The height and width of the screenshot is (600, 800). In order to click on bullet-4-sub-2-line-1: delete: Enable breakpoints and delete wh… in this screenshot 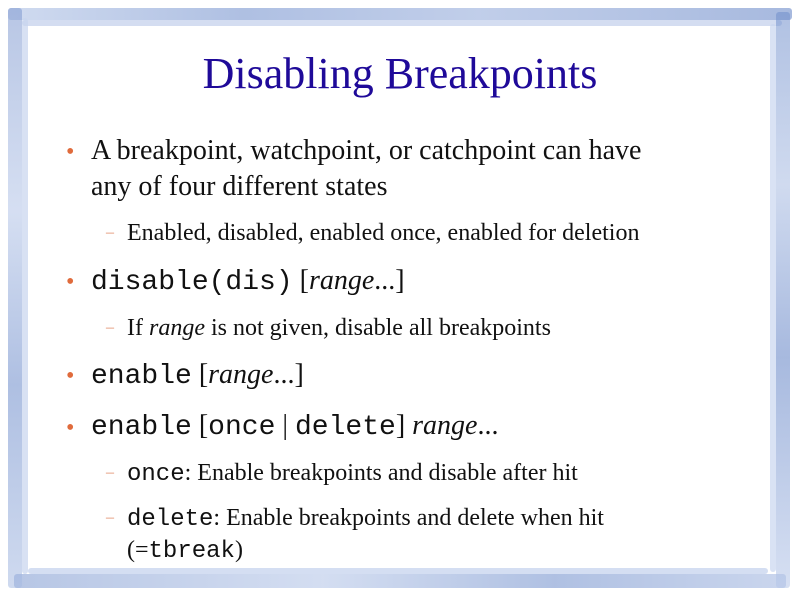, I will do `click(365, 519)`.